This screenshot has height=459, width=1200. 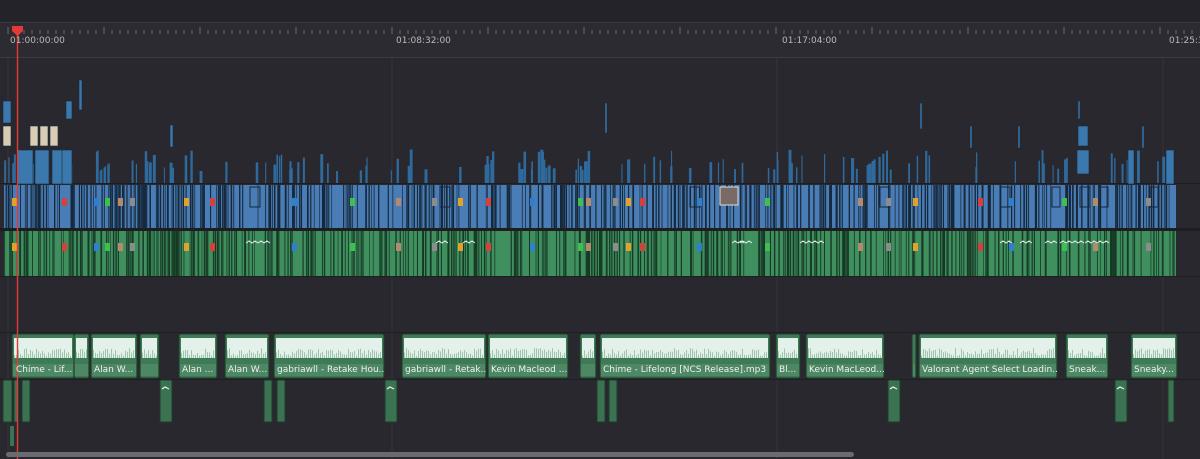 I want to click on timecode-ruler, so click(x=600, y=40).